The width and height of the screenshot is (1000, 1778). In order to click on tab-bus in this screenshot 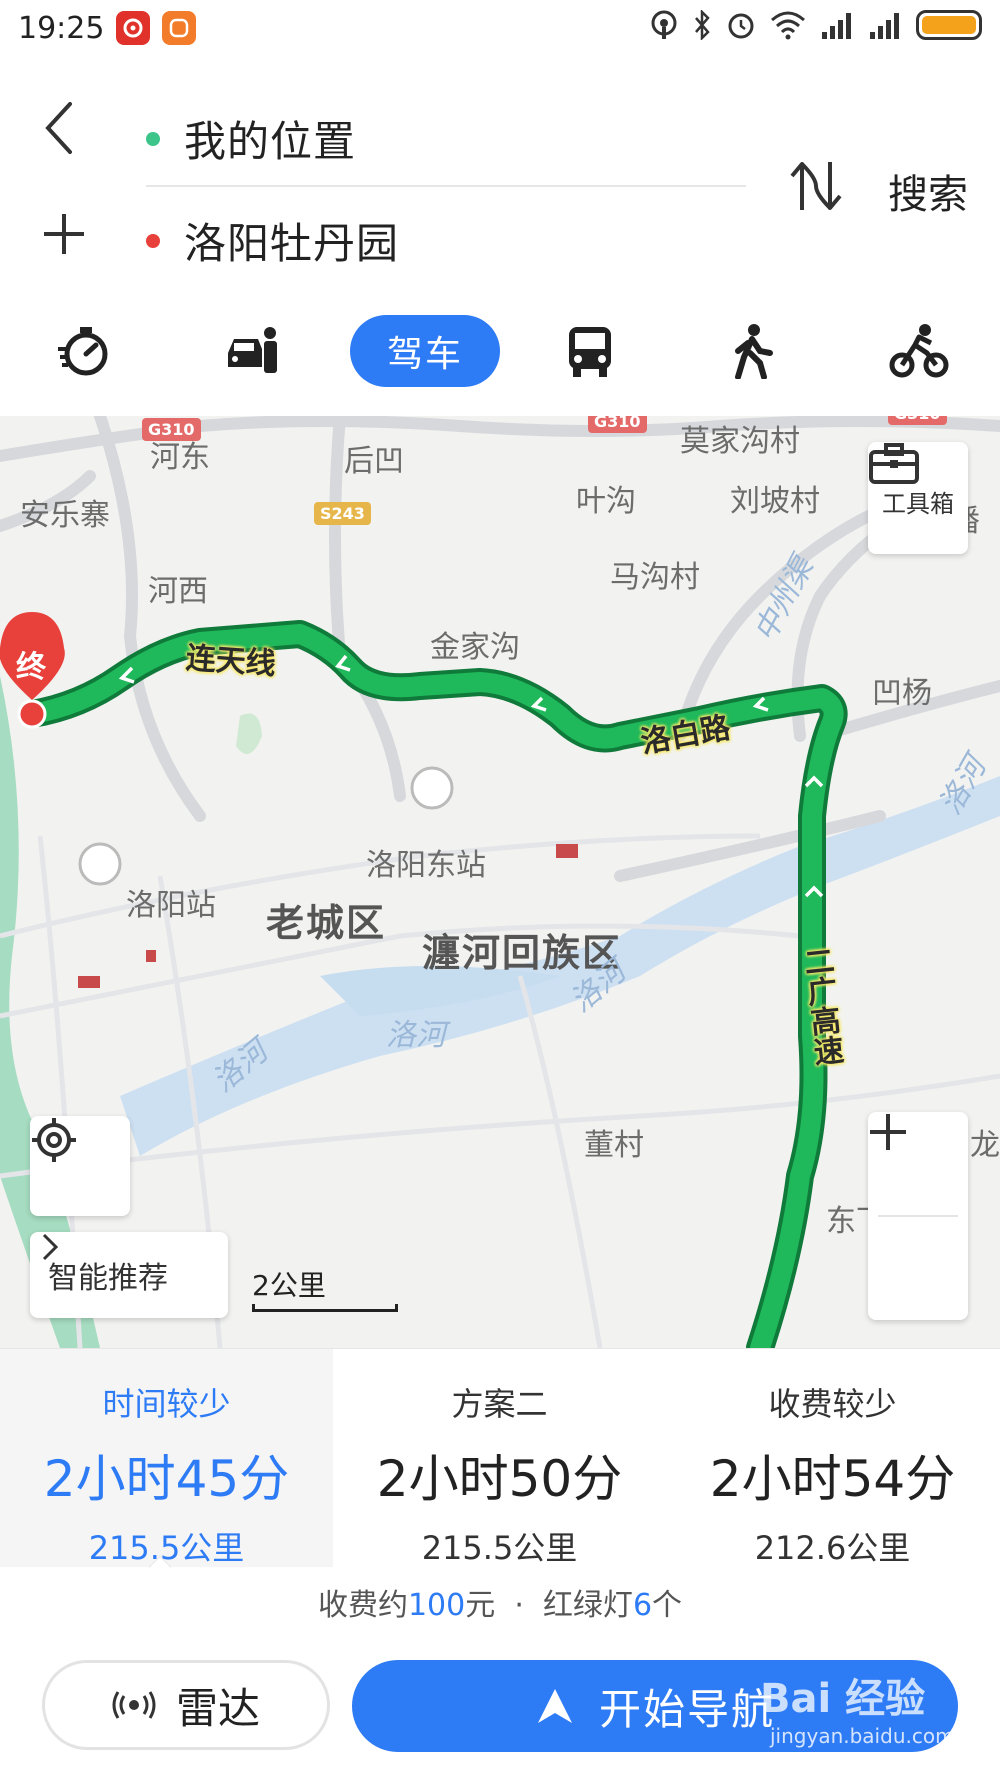, I will do `click(590, 351)`.